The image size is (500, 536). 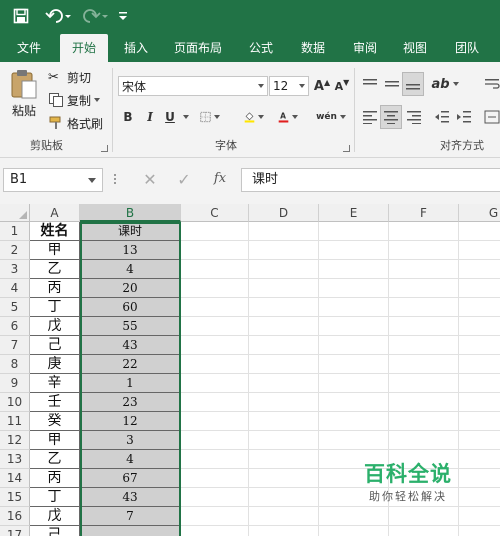 I want to click on cell-a: 丁, so click(x=55, y=497).